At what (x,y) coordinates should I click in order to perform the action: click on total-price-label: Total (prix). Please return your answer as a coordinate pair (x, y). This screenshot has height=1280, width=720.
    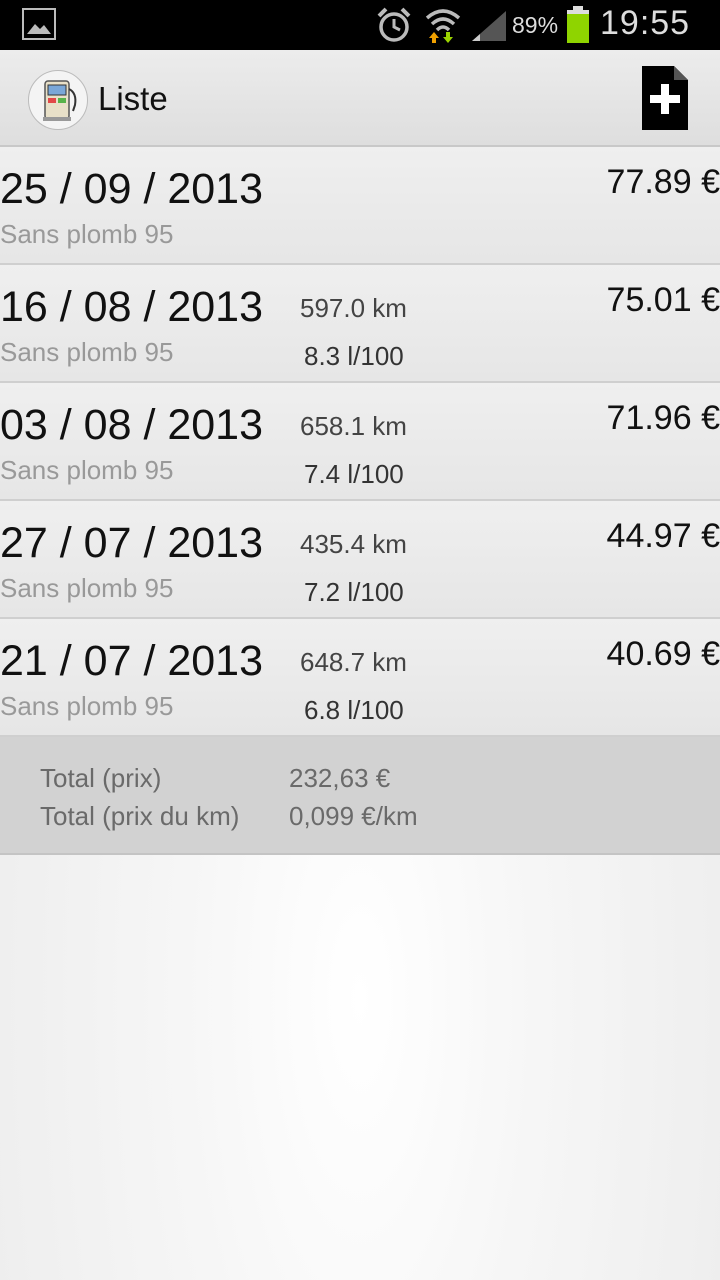
    Looking at the image, I should click on (101, 778).